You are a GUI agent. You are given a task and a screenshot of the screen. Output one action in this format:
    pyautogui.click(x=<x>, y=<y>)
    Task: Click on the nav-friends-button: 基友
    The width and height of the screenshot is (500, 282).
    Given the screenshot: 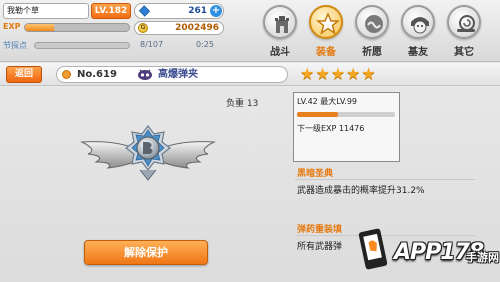 What is the action you would take?
    pyautogui.click(x=418, y=31)
    